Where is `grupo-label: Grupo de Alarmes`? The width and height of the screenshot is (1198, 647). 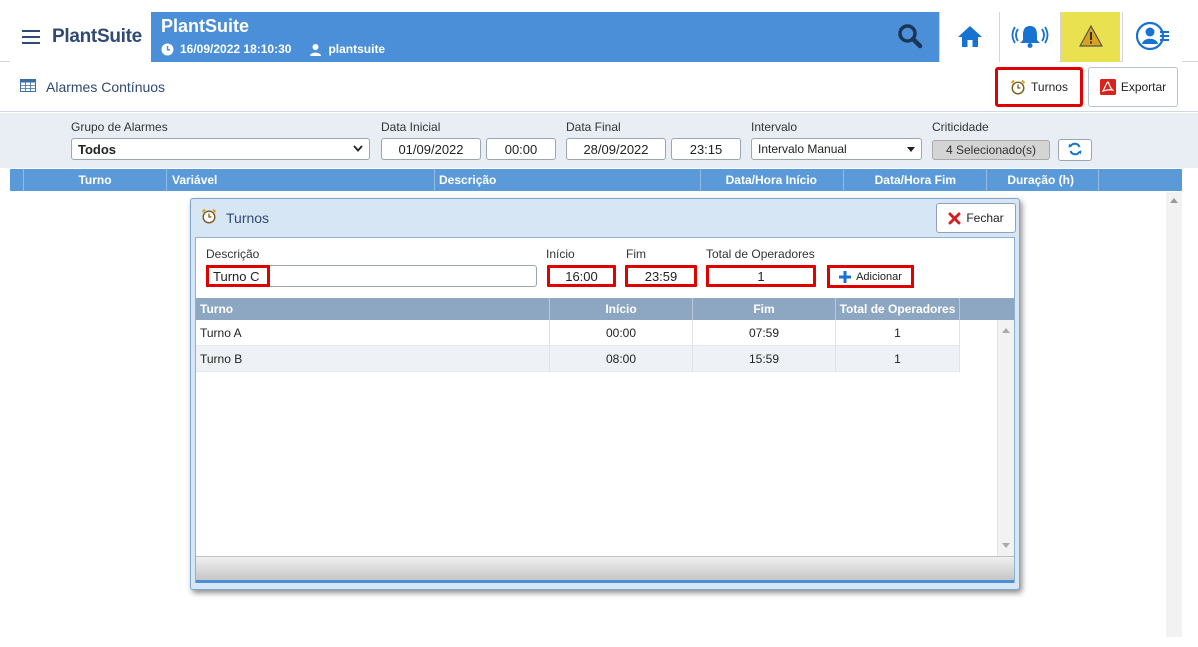
grupo-label: Grupo de Alarmes is located at coordinates (119, 127).